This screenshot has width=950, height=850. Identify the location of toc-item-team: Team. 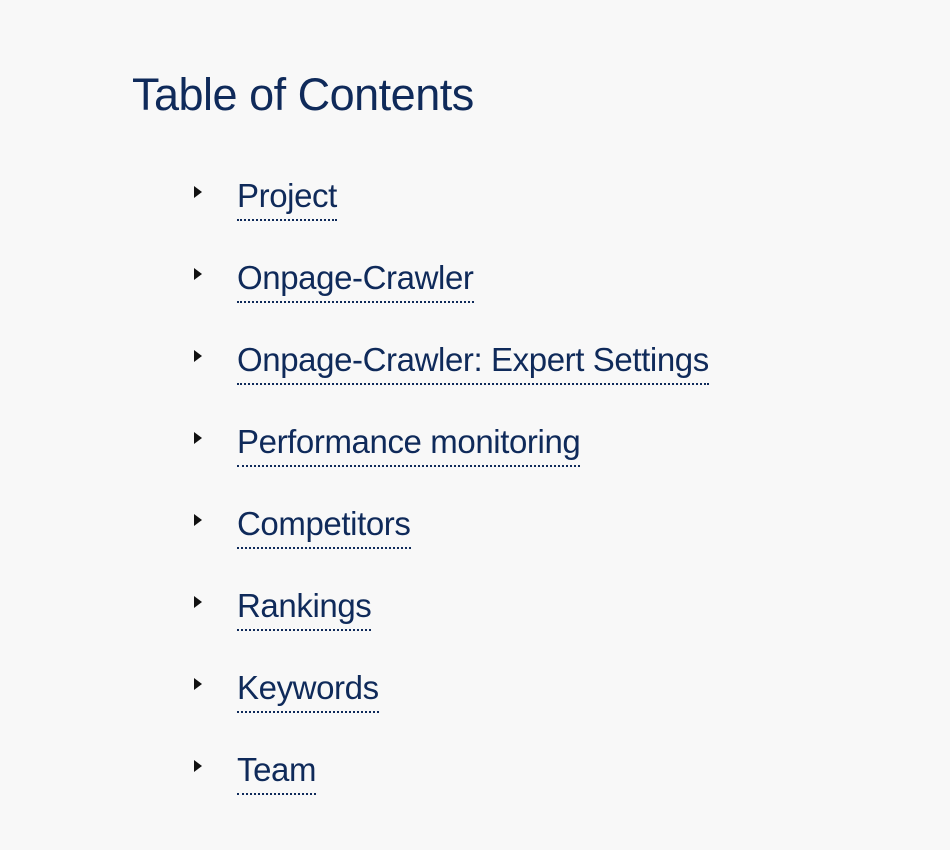
(544, 788).